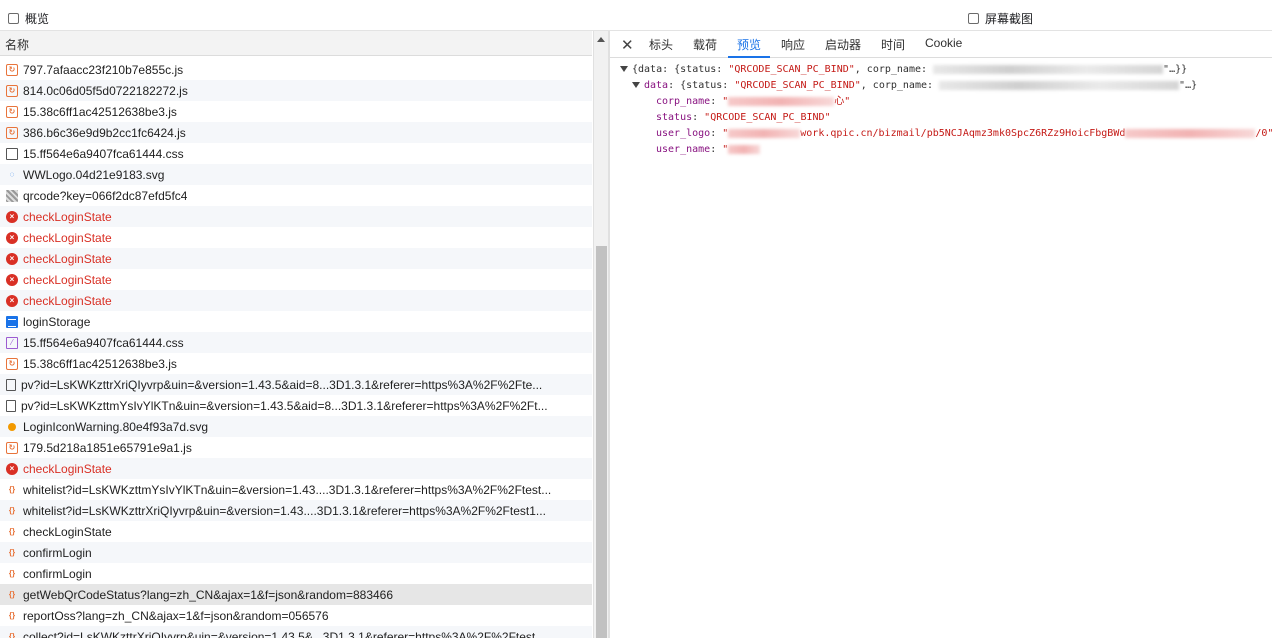 This screenshot has width=1272, height=638. I want to click on request-row: 15.ff564e6a9407fca61444.css, so click(296, 153).